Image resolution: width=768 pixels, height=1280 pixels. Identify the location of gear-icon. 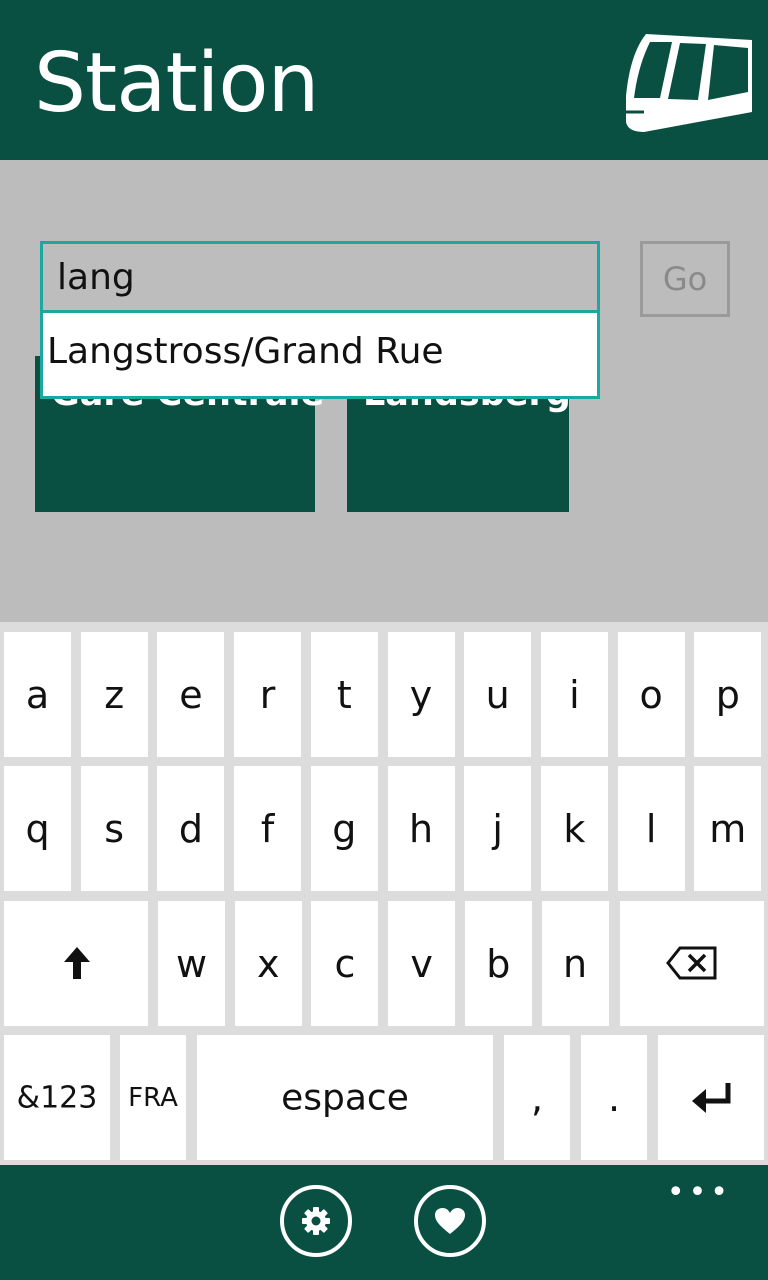
(316, 1221).